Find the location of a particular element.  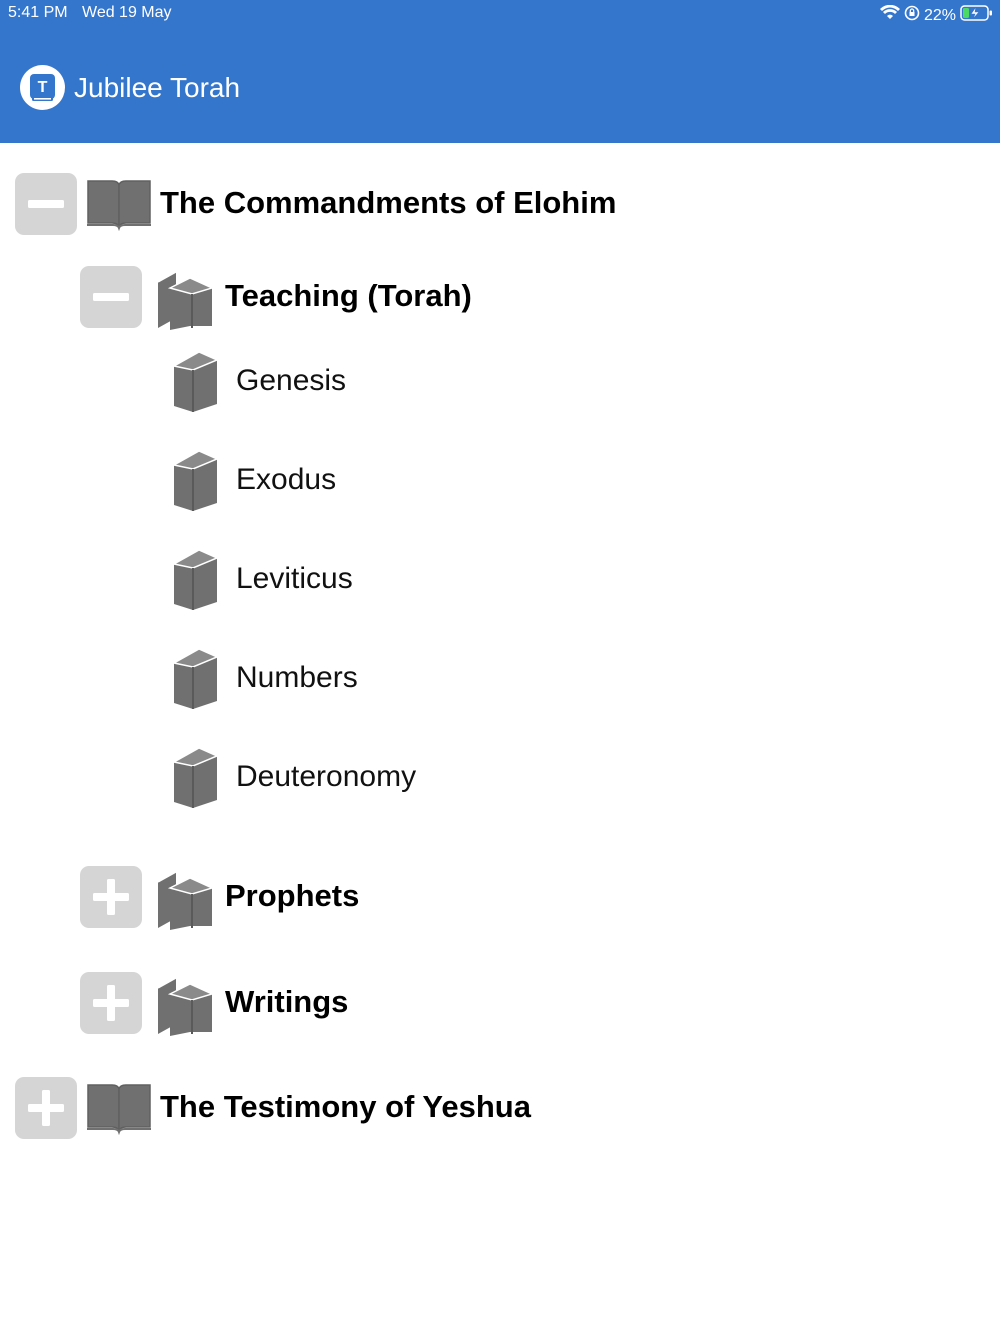

tree-node-book: Numbers is located at coordinates (500, 679).